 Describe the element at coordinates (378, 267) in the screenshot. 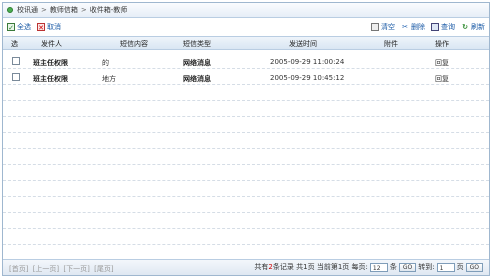

I see `per-page-input: 12` at that location.